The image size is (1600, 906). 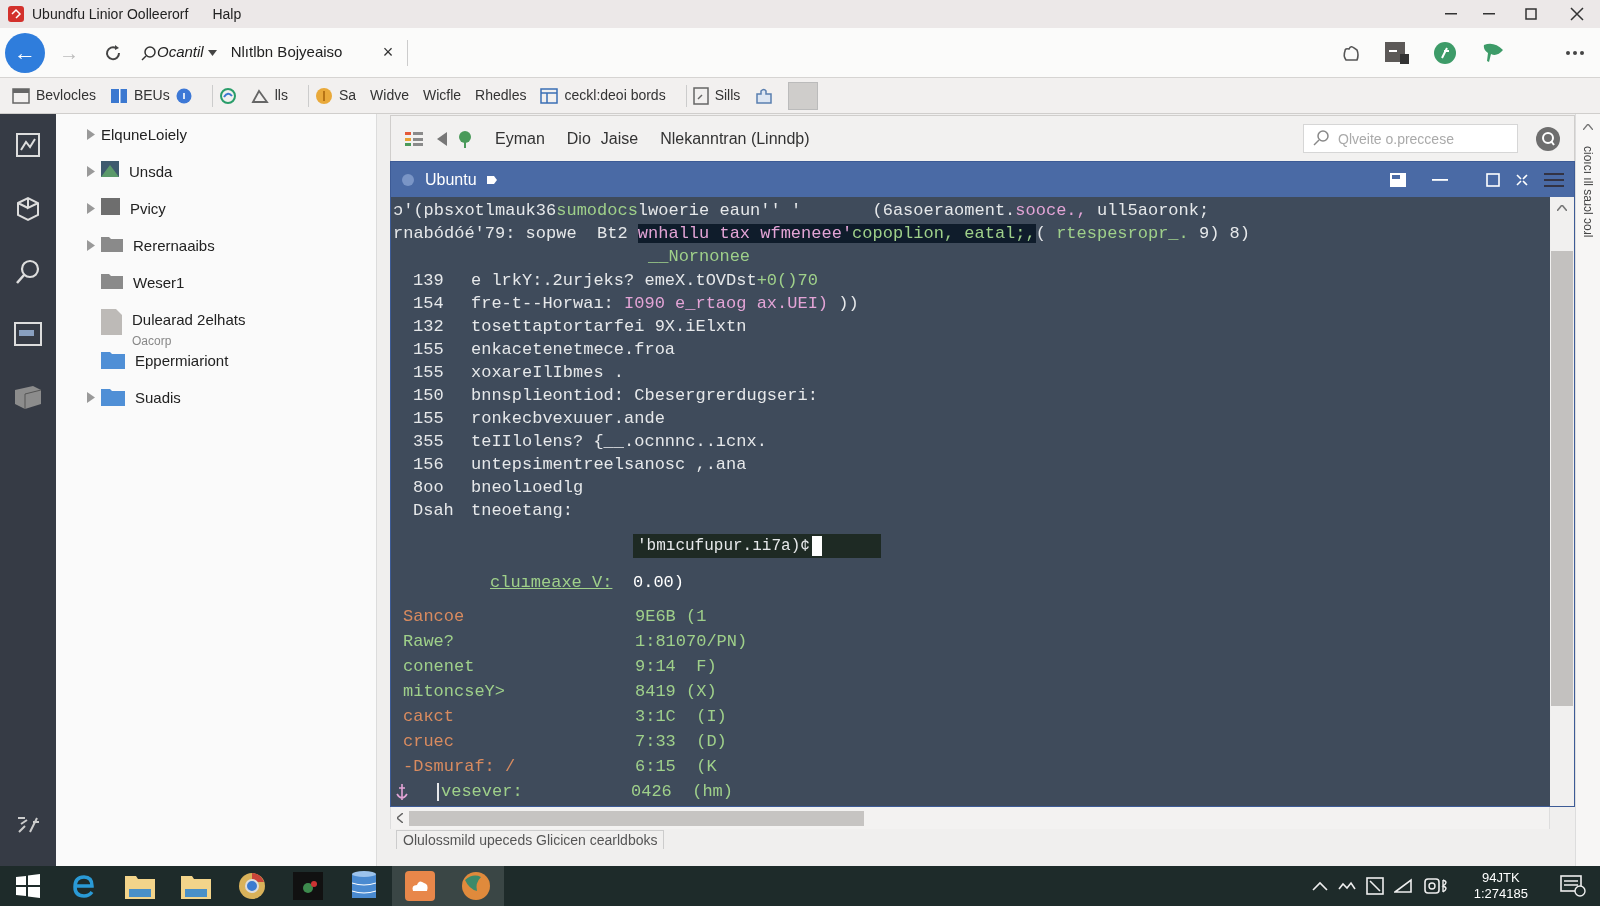 What do you see at coordinates (151, 172) in the screenshot?
I see `tree-item: Unsda` at bounding box center [151, 172].